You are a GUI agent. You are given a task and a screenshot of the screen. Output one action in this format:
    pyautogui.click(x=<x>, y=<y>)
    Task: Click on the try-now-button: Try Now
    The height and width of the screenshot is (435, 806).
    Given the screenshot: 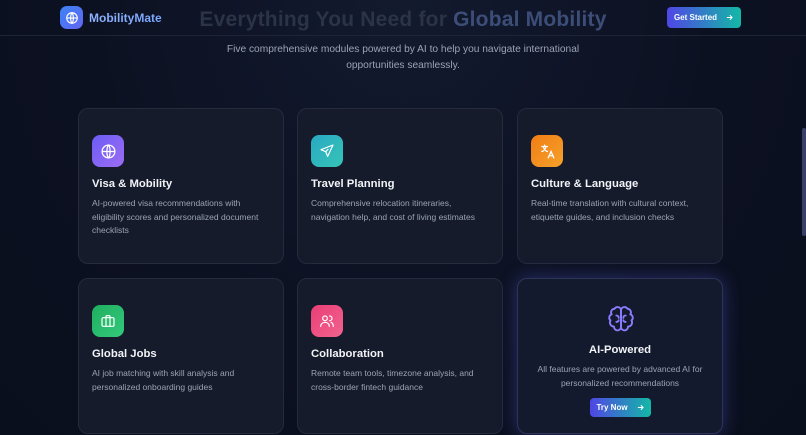 What is the action you would take?
    pyautogui.click(x=620, y=407)
    